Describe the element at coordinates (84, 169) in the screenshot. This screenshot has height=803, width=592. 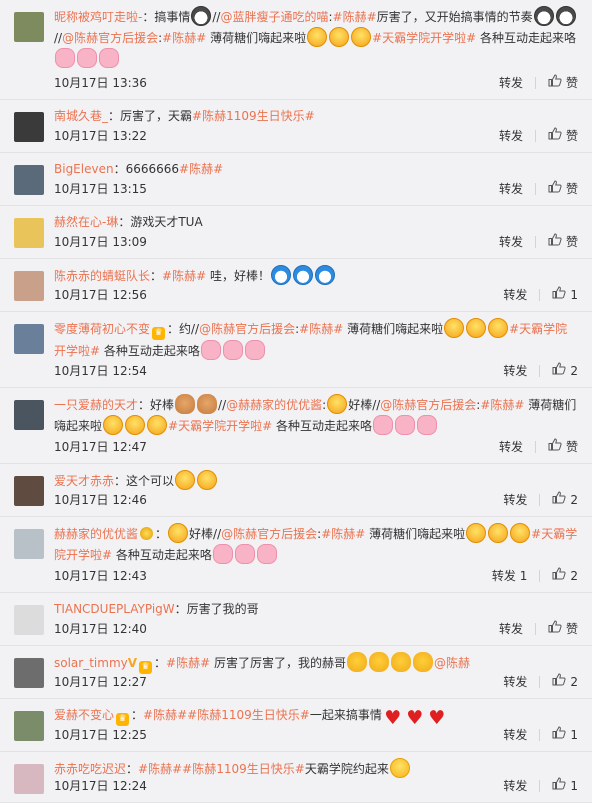
I see `username-link: BigEleven` at that location.